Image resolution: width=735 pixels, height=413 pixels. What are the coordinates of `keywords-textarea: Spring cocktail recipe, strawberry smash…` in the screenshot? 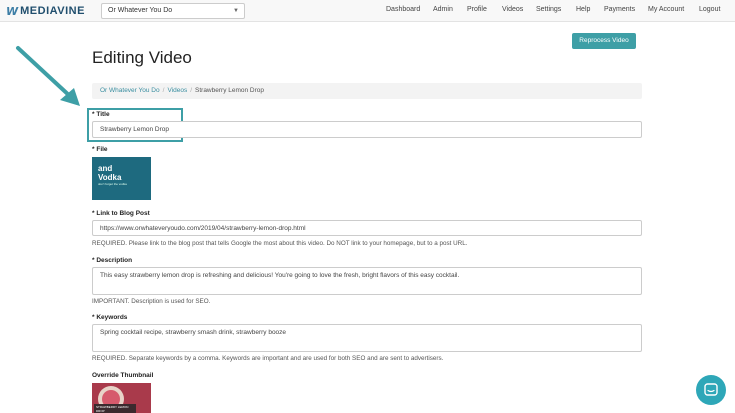 It's located at (367, 338).